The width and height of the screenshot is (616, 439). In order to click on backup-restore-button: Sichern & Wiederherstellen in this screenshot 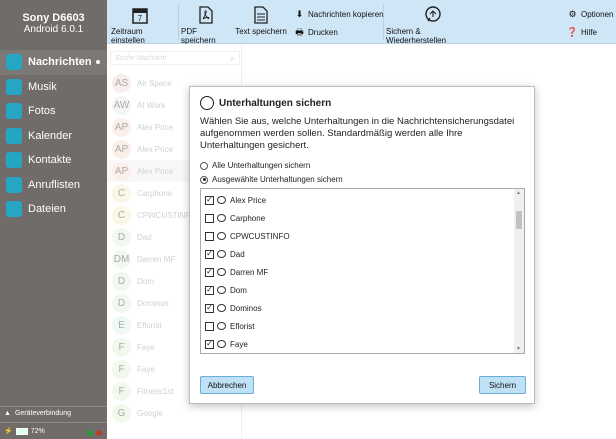, I will do `click(433, 22)`.